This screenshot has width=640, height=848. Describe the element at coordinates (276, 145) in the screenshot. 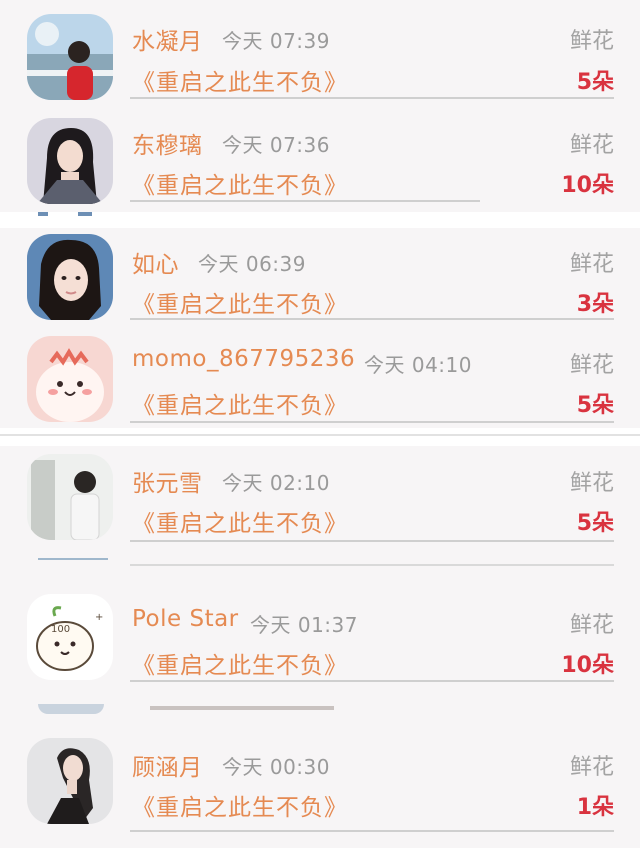

I see `timestamp: 今天 07:36` at that location.